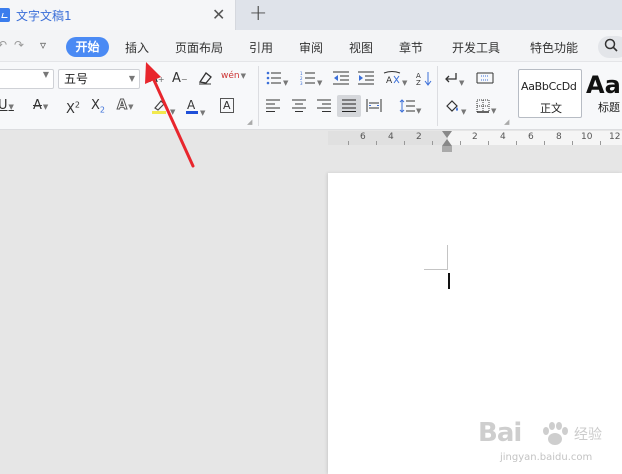 The width and height of the screenshot is (622, 474). I want to click on subscript-icon: X2, so click(98, 106).